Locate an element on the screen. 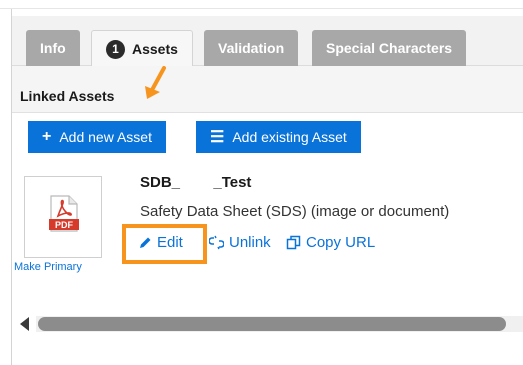 The height and width of the screenshot is (365, 523). pdf-file-icon: PDF is located at coordinates (64, 213).